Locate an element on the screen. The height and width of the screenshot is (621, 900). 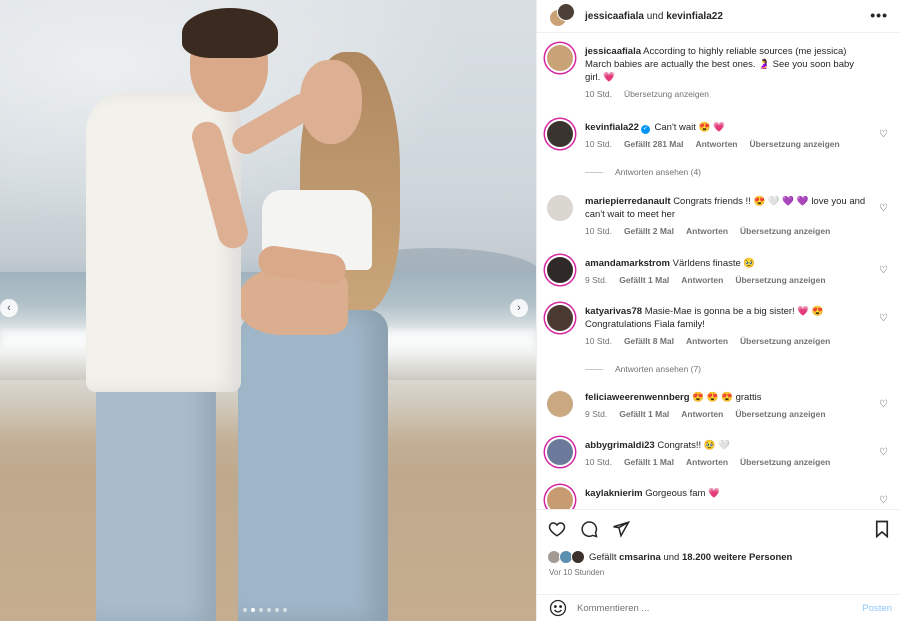
more-horizontal-icon: ••• is located at coordinates (879, 15).